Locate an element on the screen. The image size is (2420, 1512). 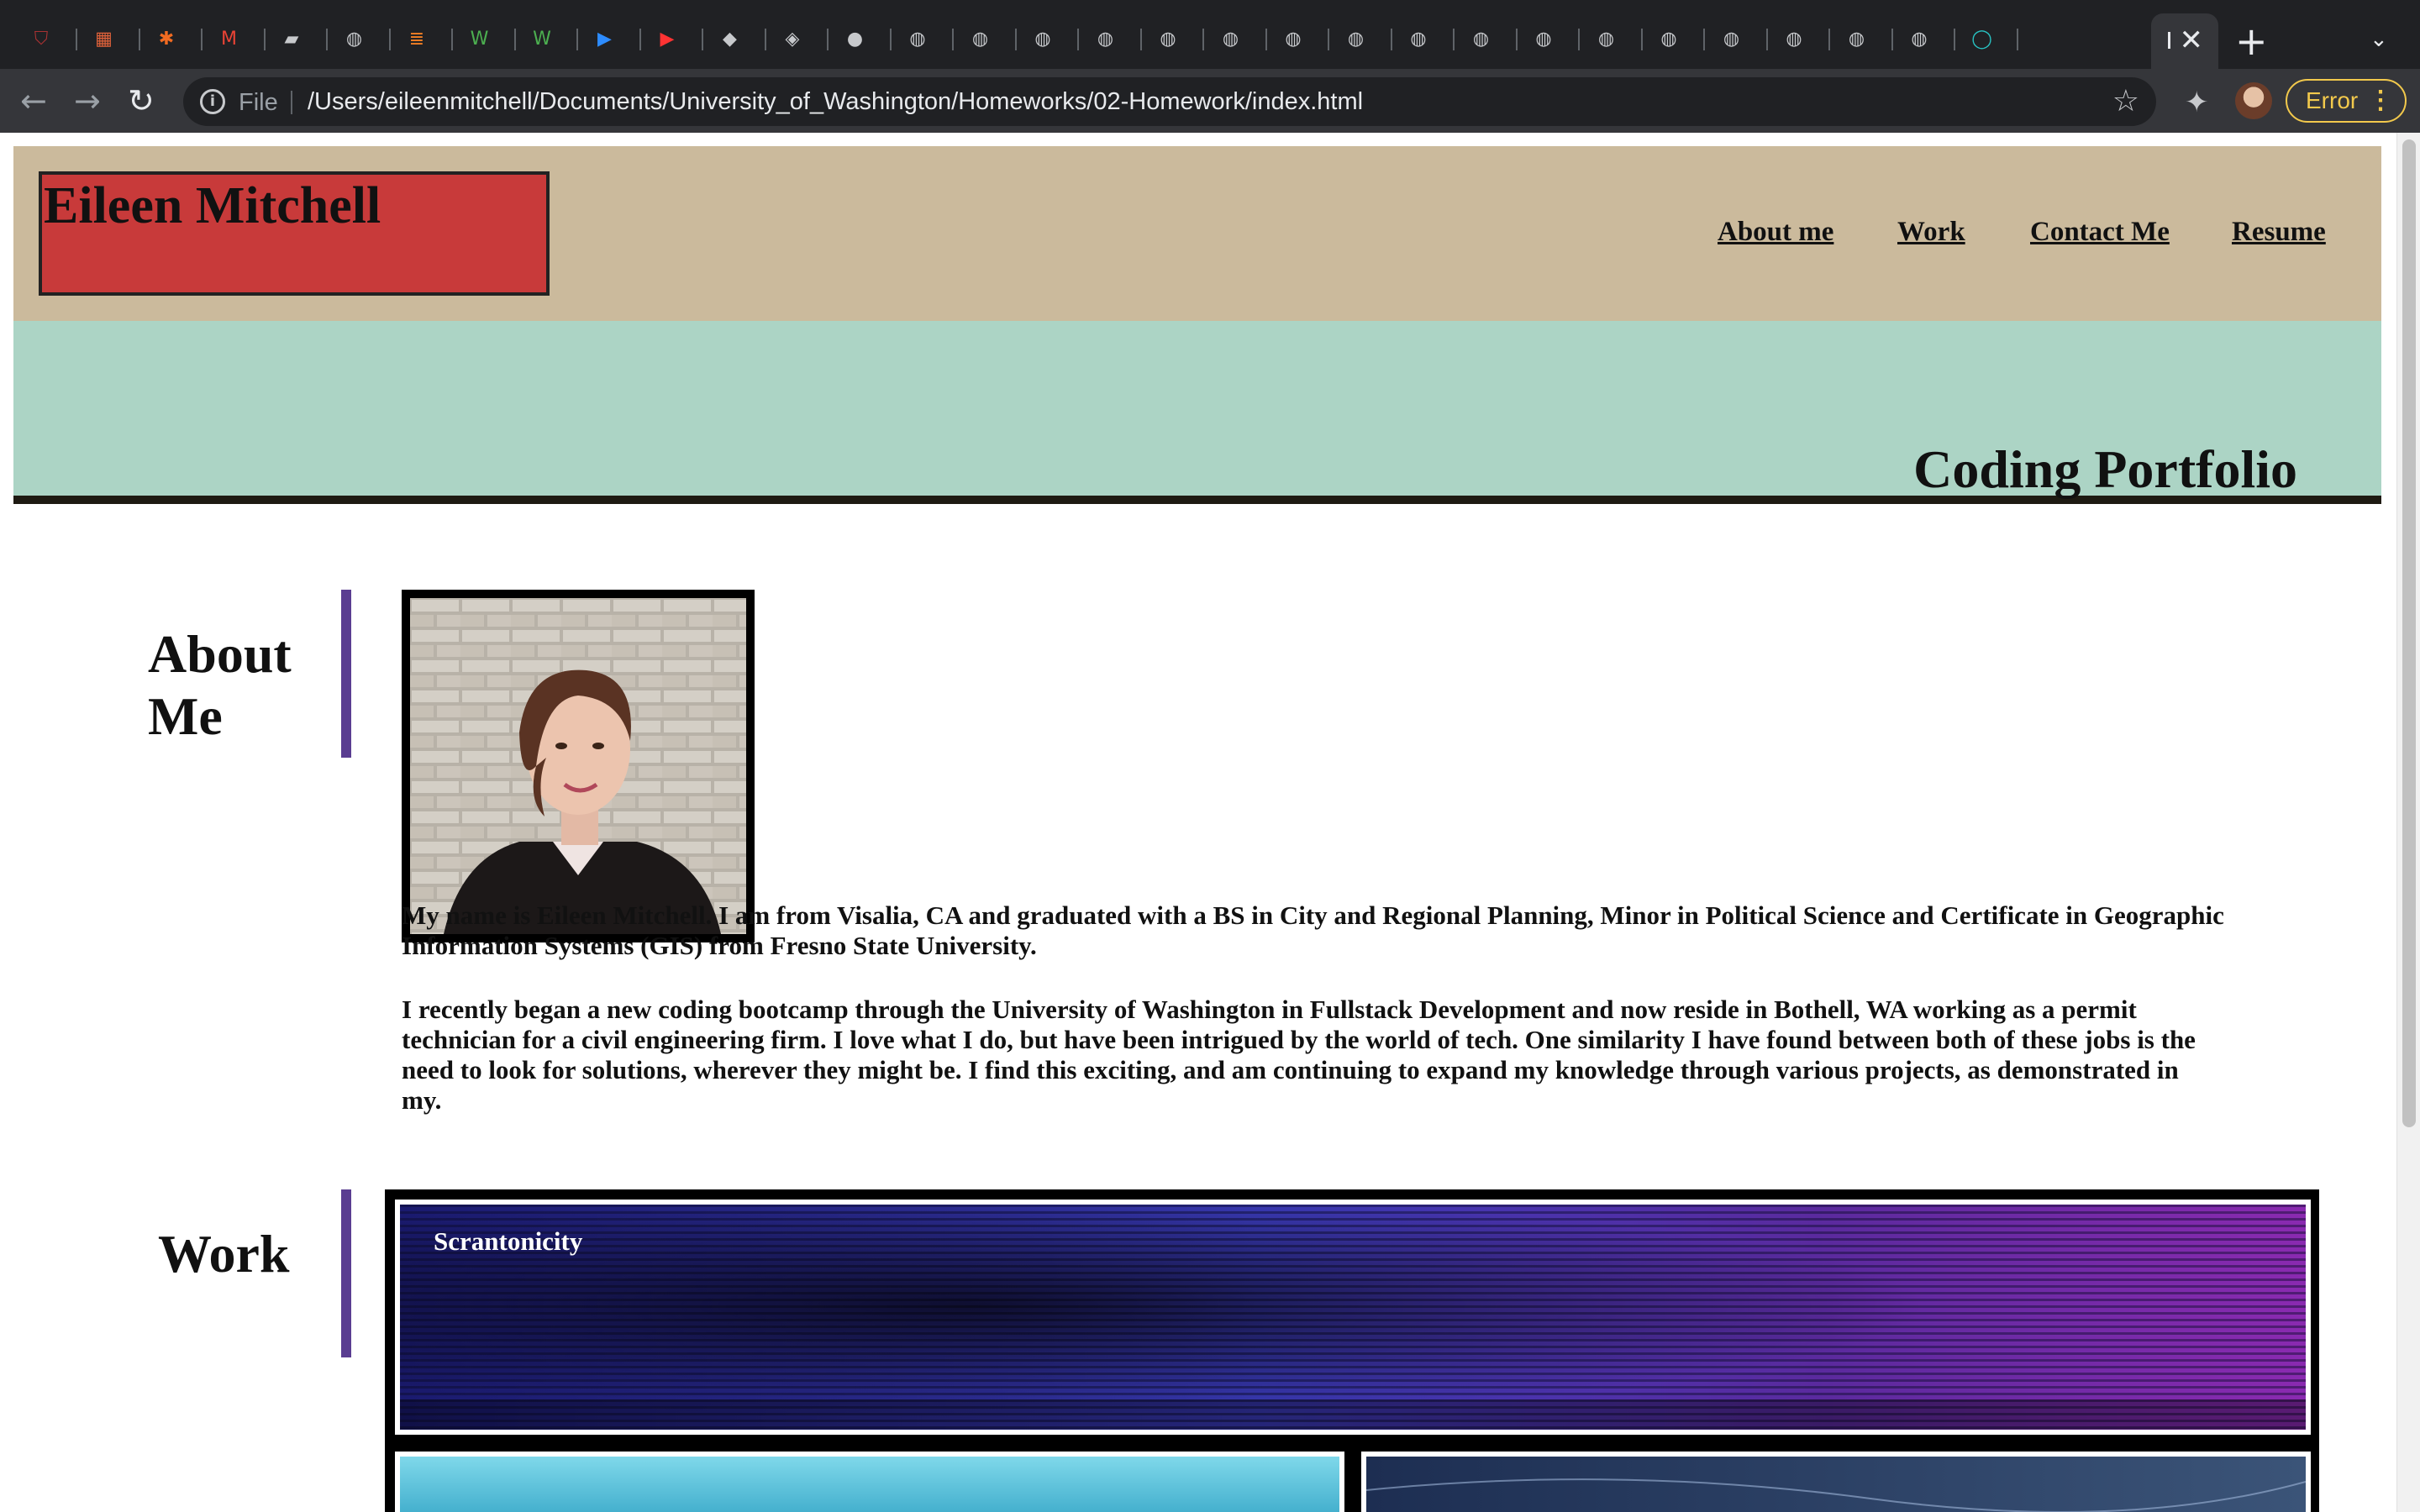
new-tab-button: + is located at coordinates (2251, 41).